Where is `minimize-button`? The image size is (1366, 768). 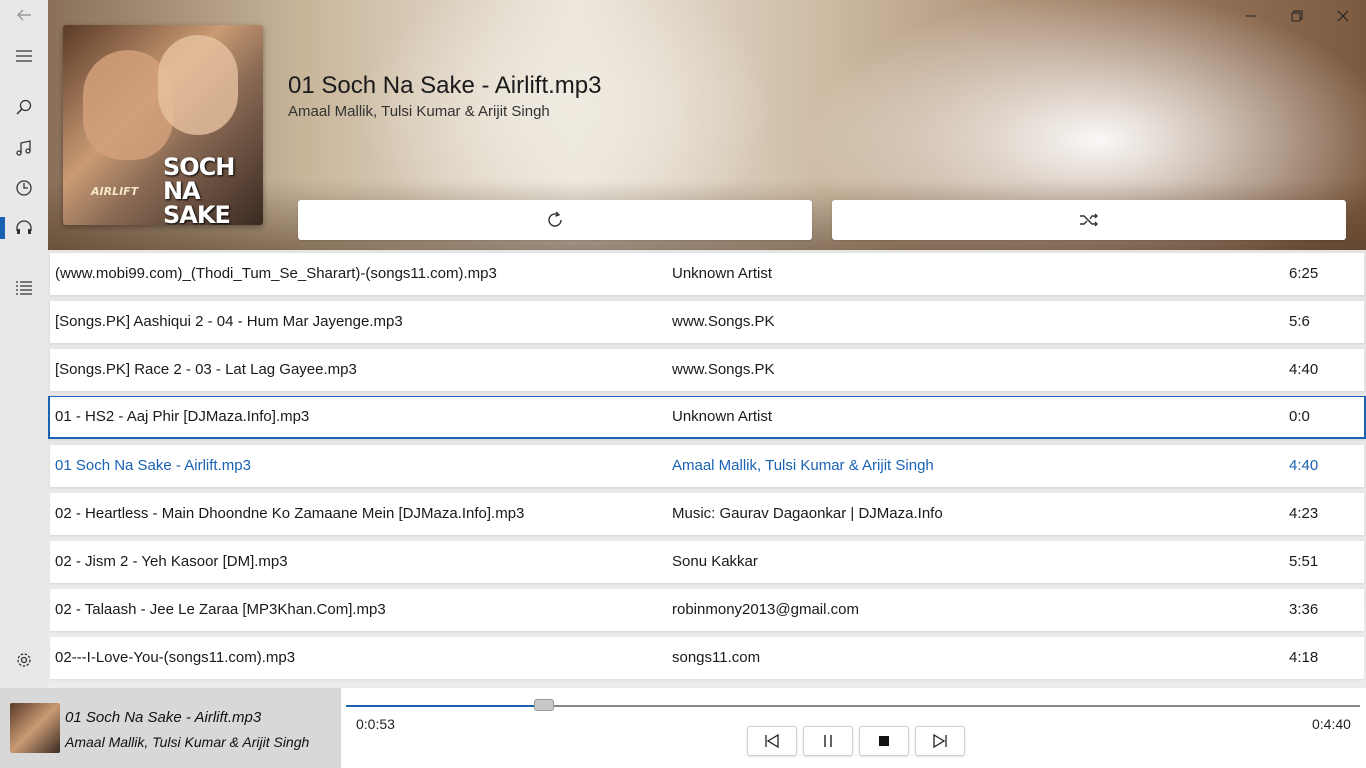
minimize-button is located at coordinates (1251, 16).